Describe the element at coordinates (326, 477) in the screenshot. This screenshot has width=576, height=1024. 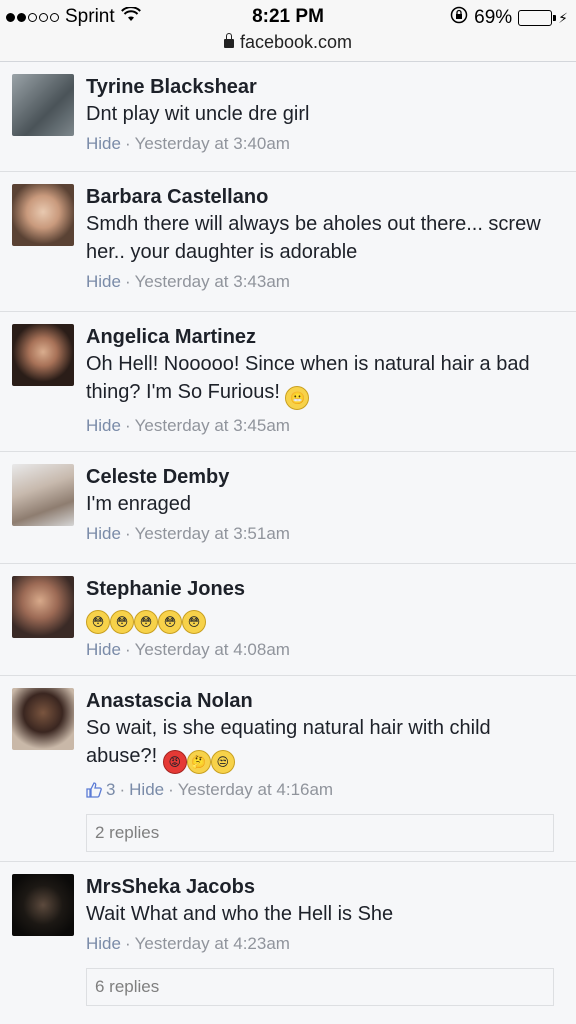
I see `commenter-name: Celeste Demby` at that location.